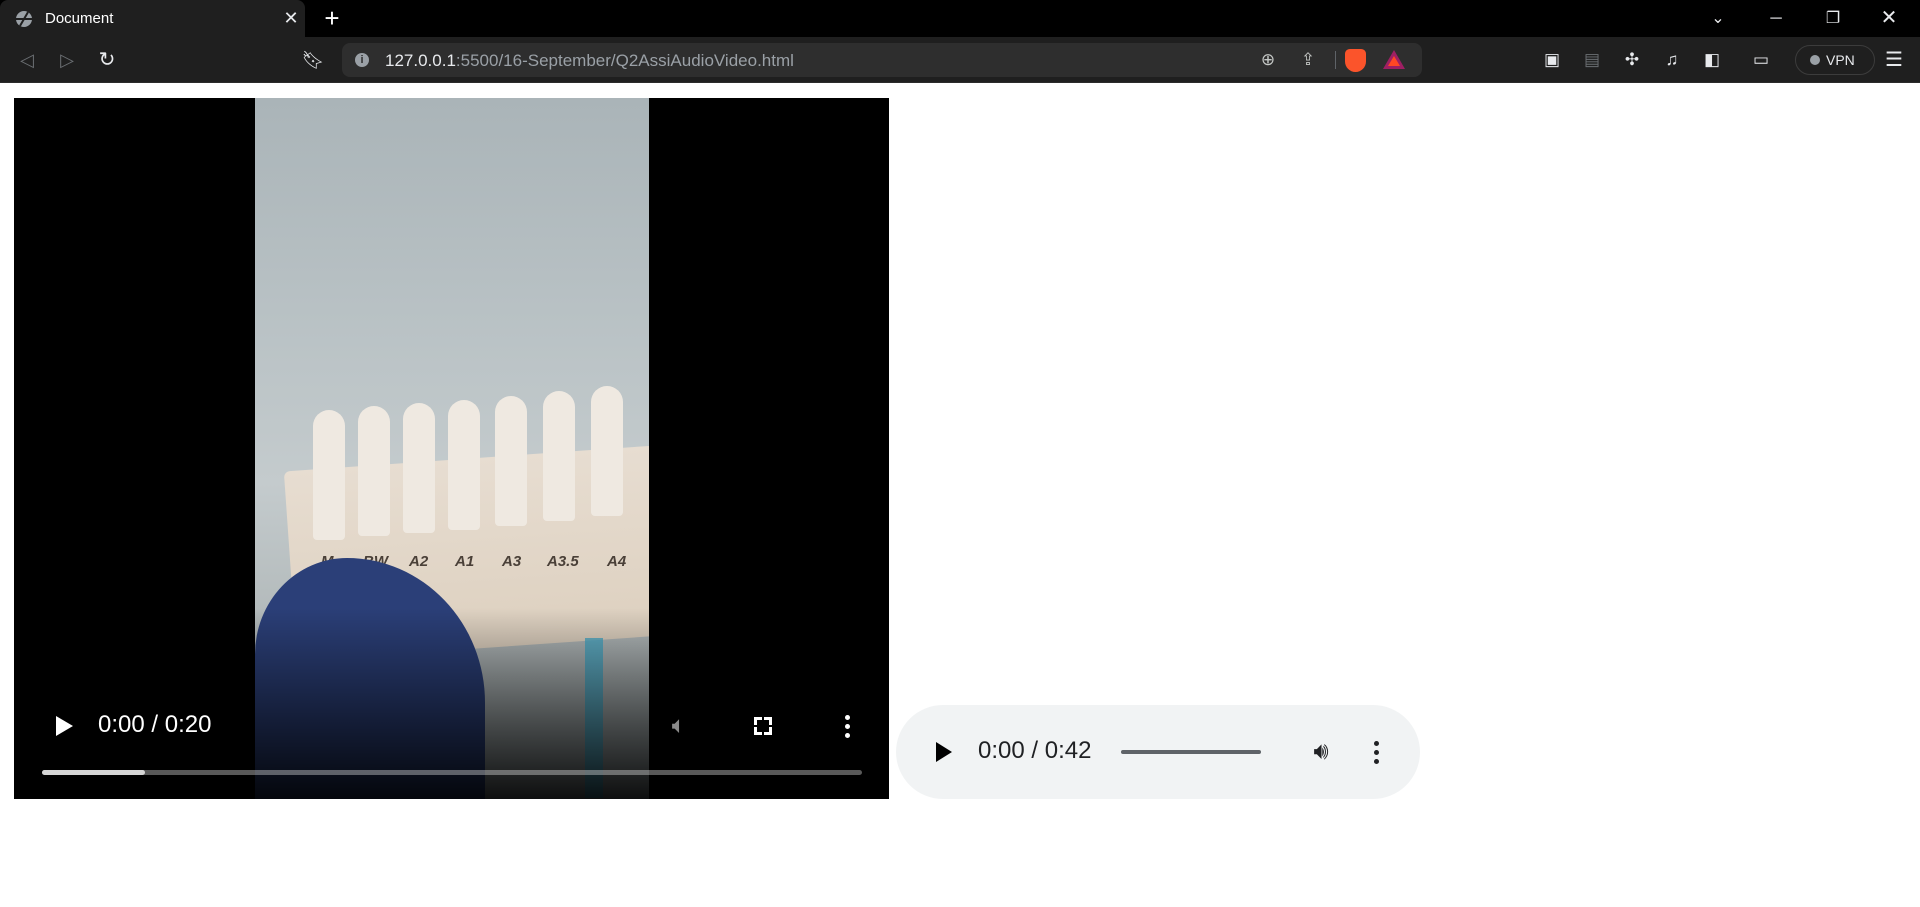 This screenshot has height=907, width=1920. I want to click on omnibox-divider, so click(1335, 60).